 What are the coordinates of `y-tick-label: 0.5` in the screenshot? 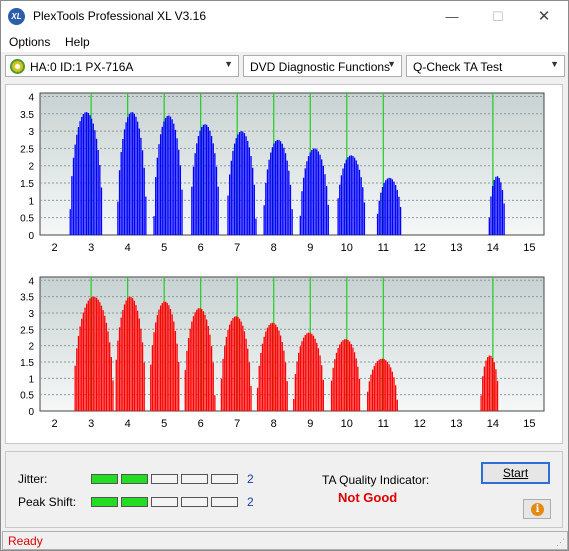 It's located at (27, 396).